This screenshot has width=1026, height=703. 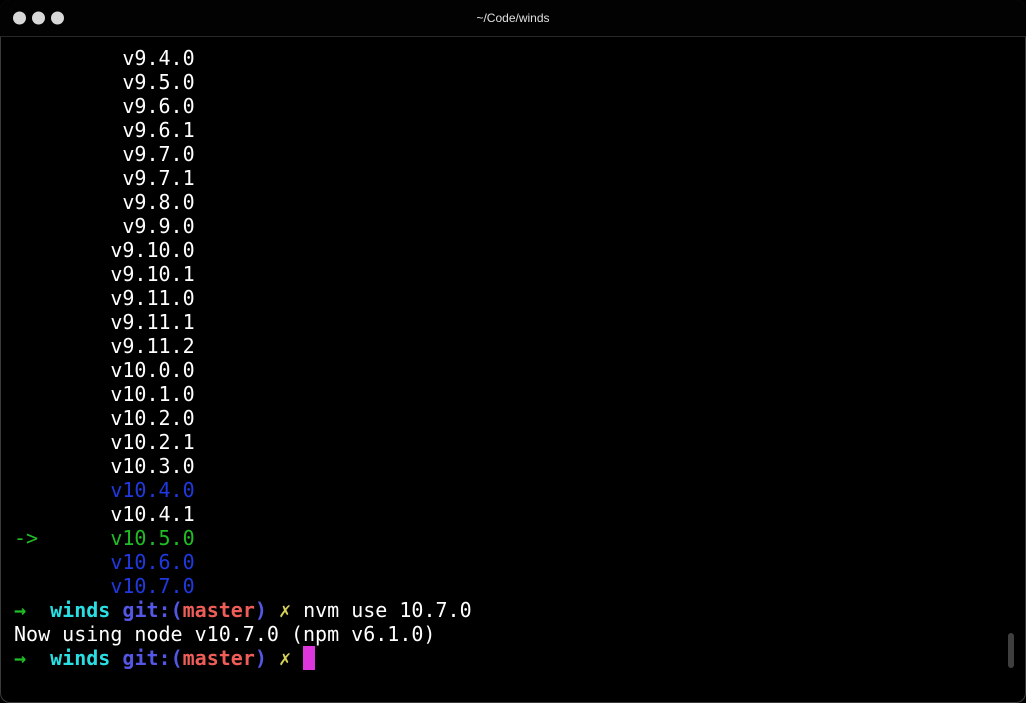 What do you see at coordinates (104, 250) in the screenshot?
I see `version-line: v9.10.0` at bounding box center [104, 250].